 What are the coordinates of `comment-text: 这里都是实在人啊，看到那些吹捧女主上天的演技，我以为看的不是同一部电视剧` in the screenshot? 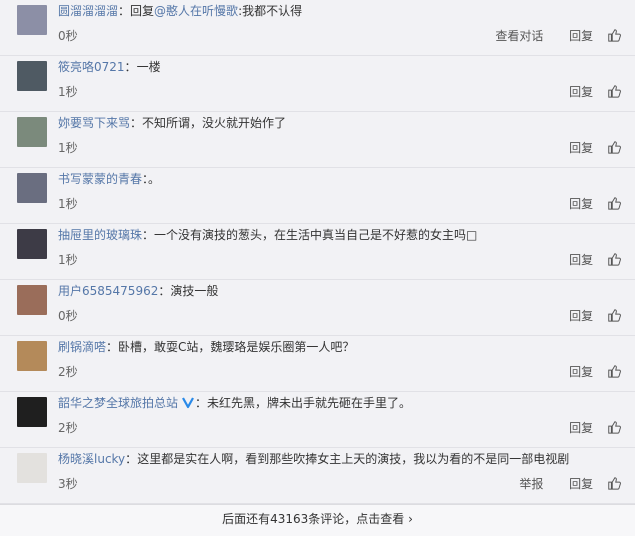 It's located at (353, 459).